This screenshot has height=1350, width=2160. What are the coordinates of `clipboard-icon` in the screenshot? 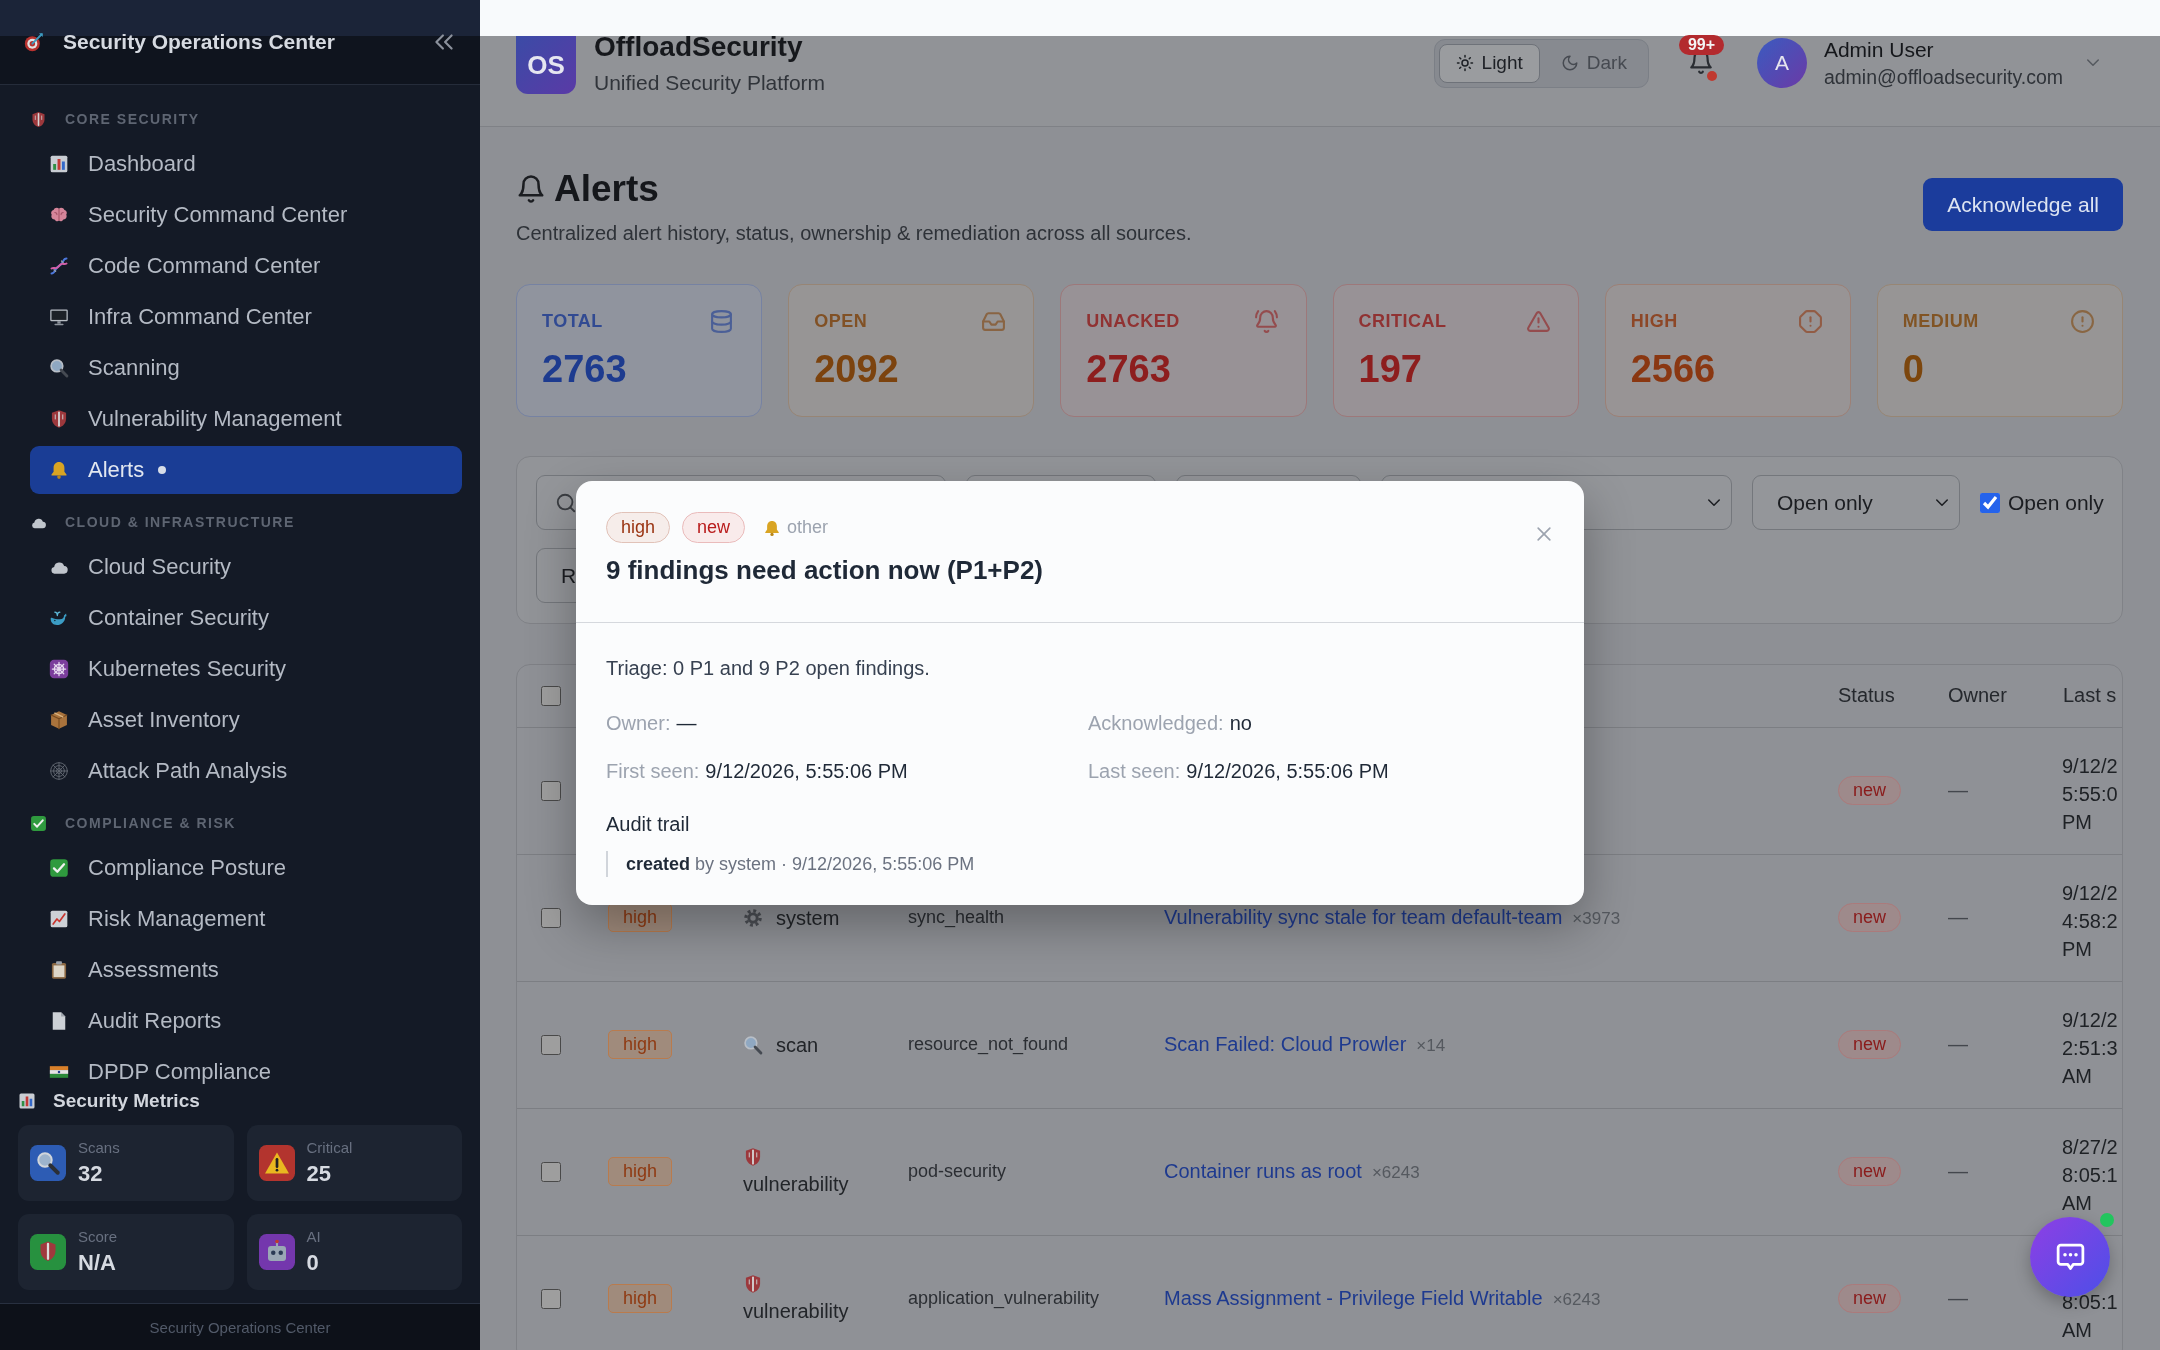 It's located at (59, 970).